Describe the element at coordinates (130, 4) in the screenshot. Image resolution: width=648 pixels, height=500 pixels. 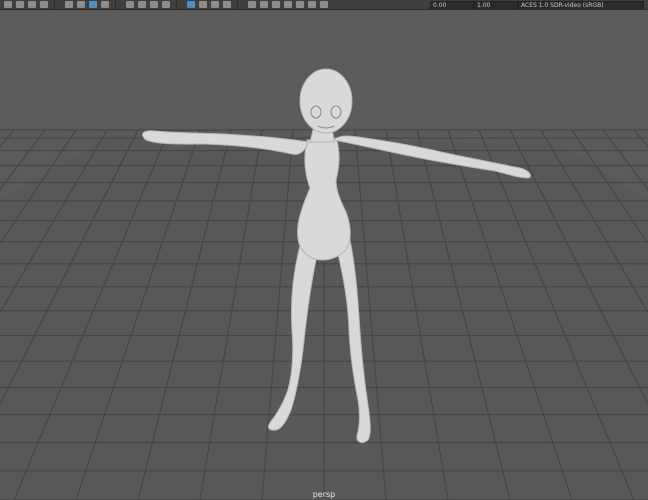
I see `snap-grid-icon` at that location.